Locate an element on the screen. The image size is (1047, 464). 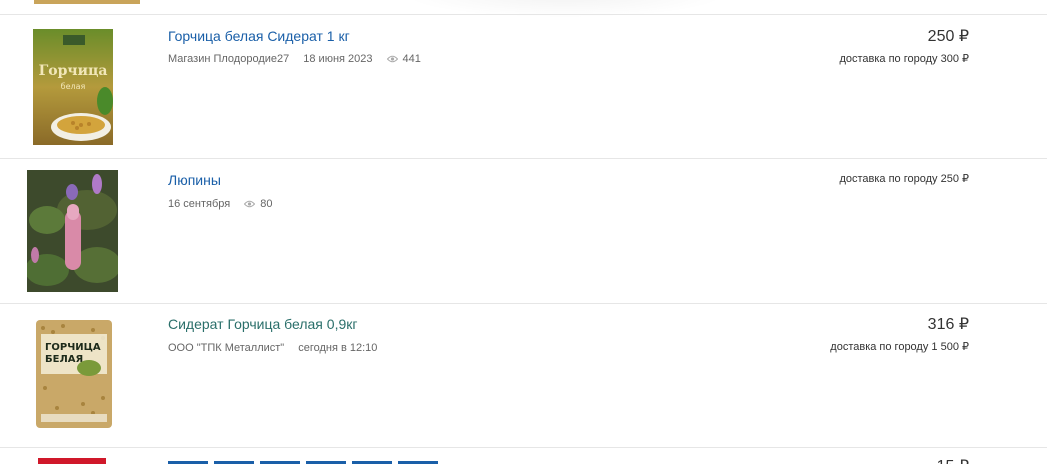
seller-name: ООО "ТПК Металлист" is located at coordinates (226, 348).